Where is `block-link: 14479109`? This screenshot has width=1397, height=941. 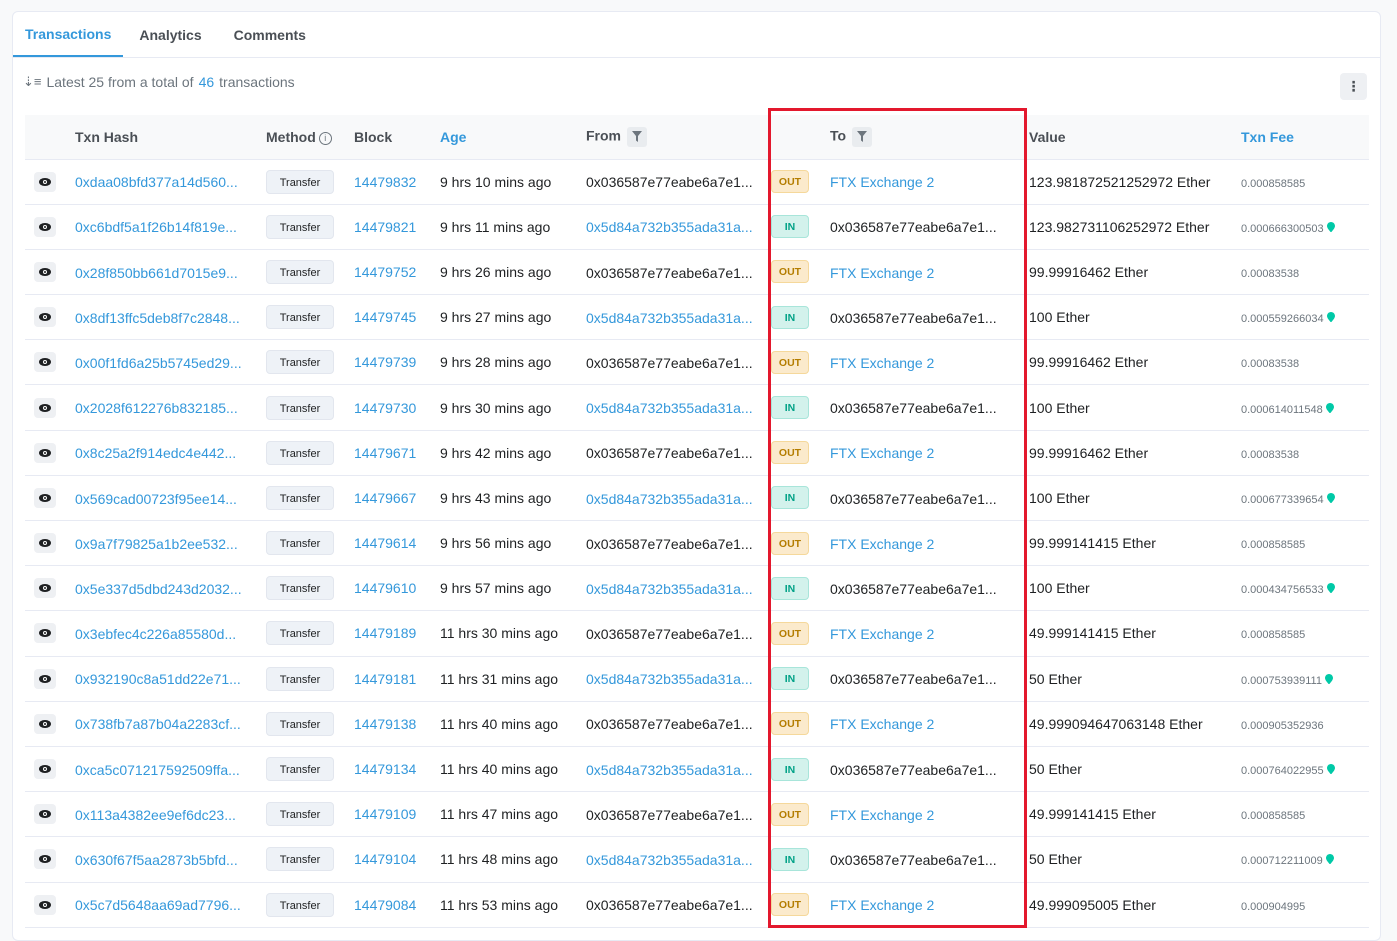
block-link: 14479109 is located at coordinates (385, 814).